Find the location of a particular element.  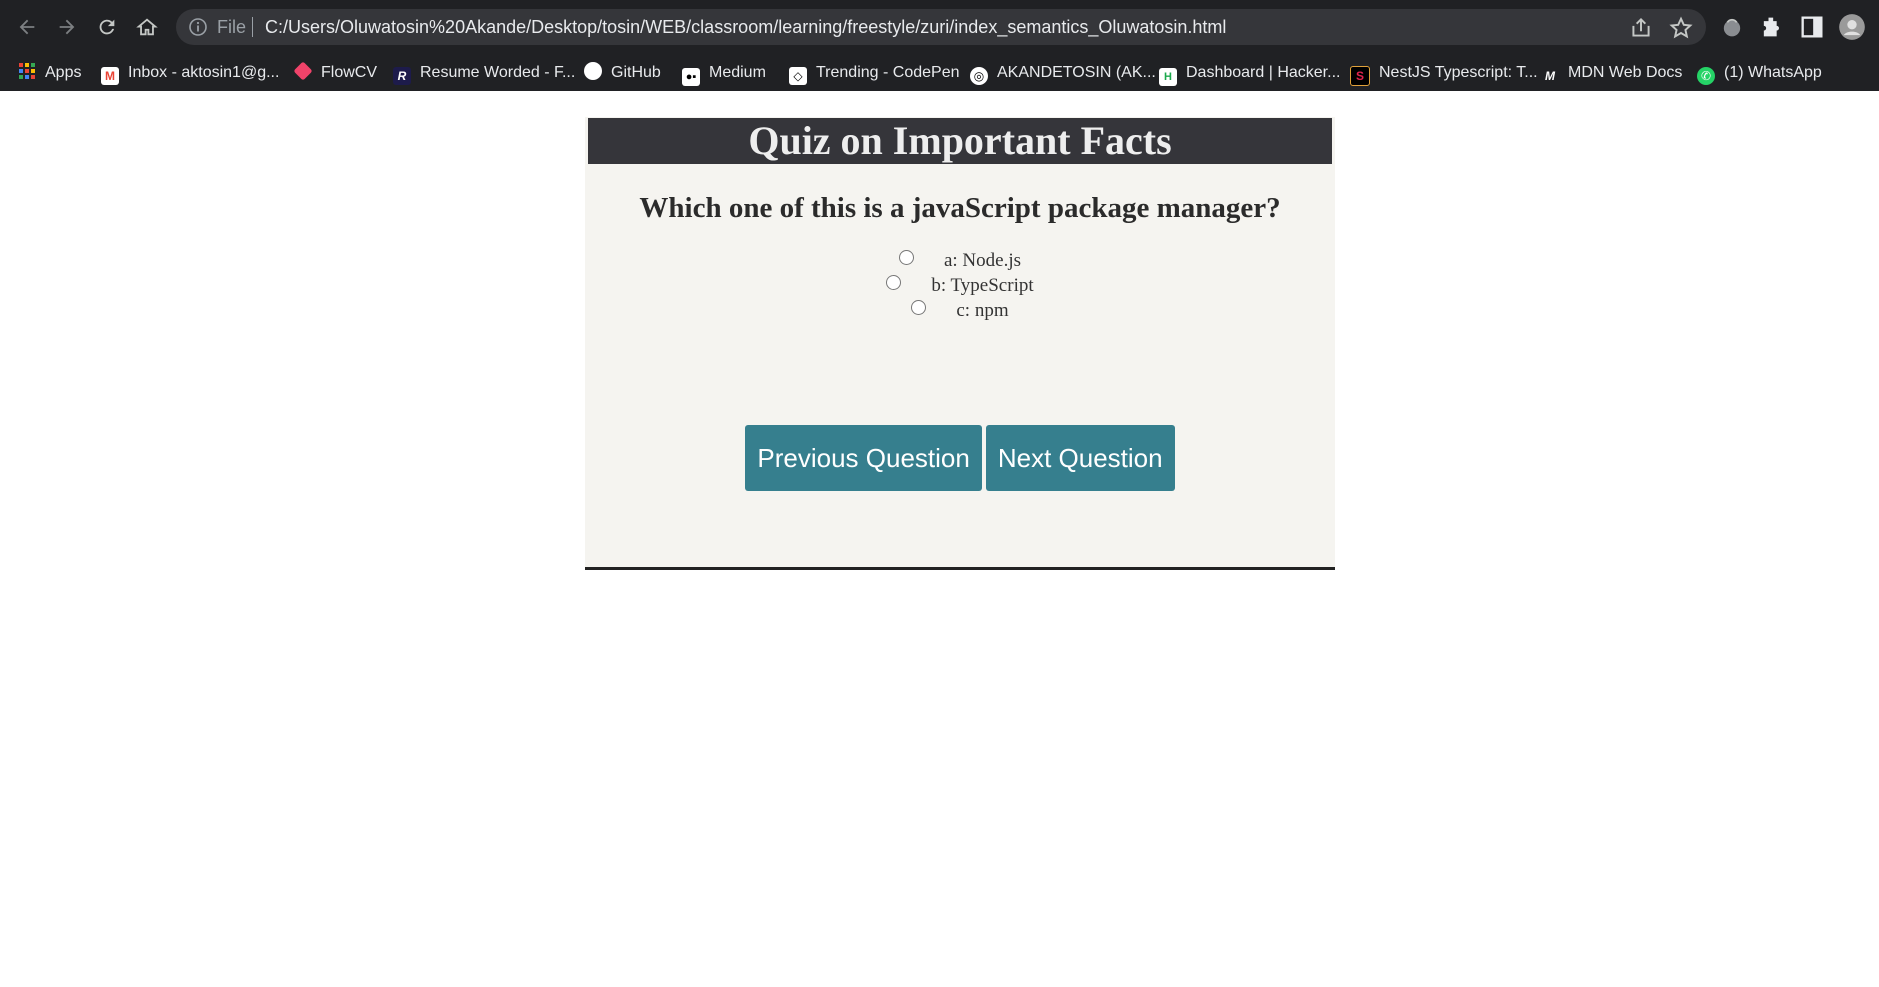

answer-label-c: c: npm is located at coordinates (982, 310).